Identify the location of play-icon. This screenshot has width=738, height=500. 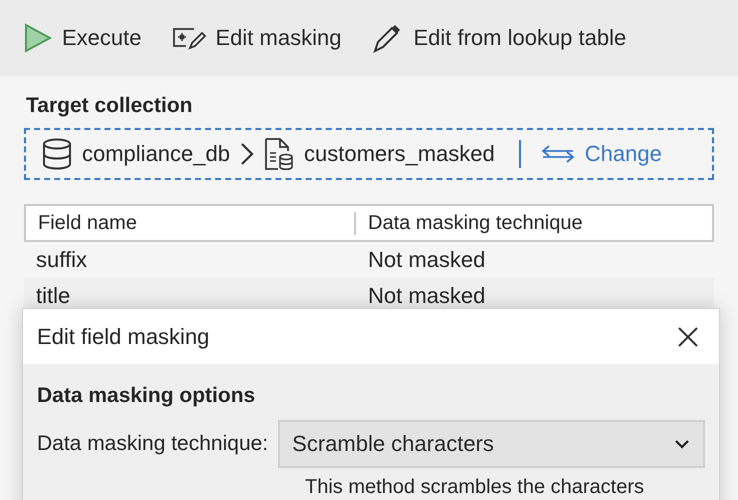
(38, 38).